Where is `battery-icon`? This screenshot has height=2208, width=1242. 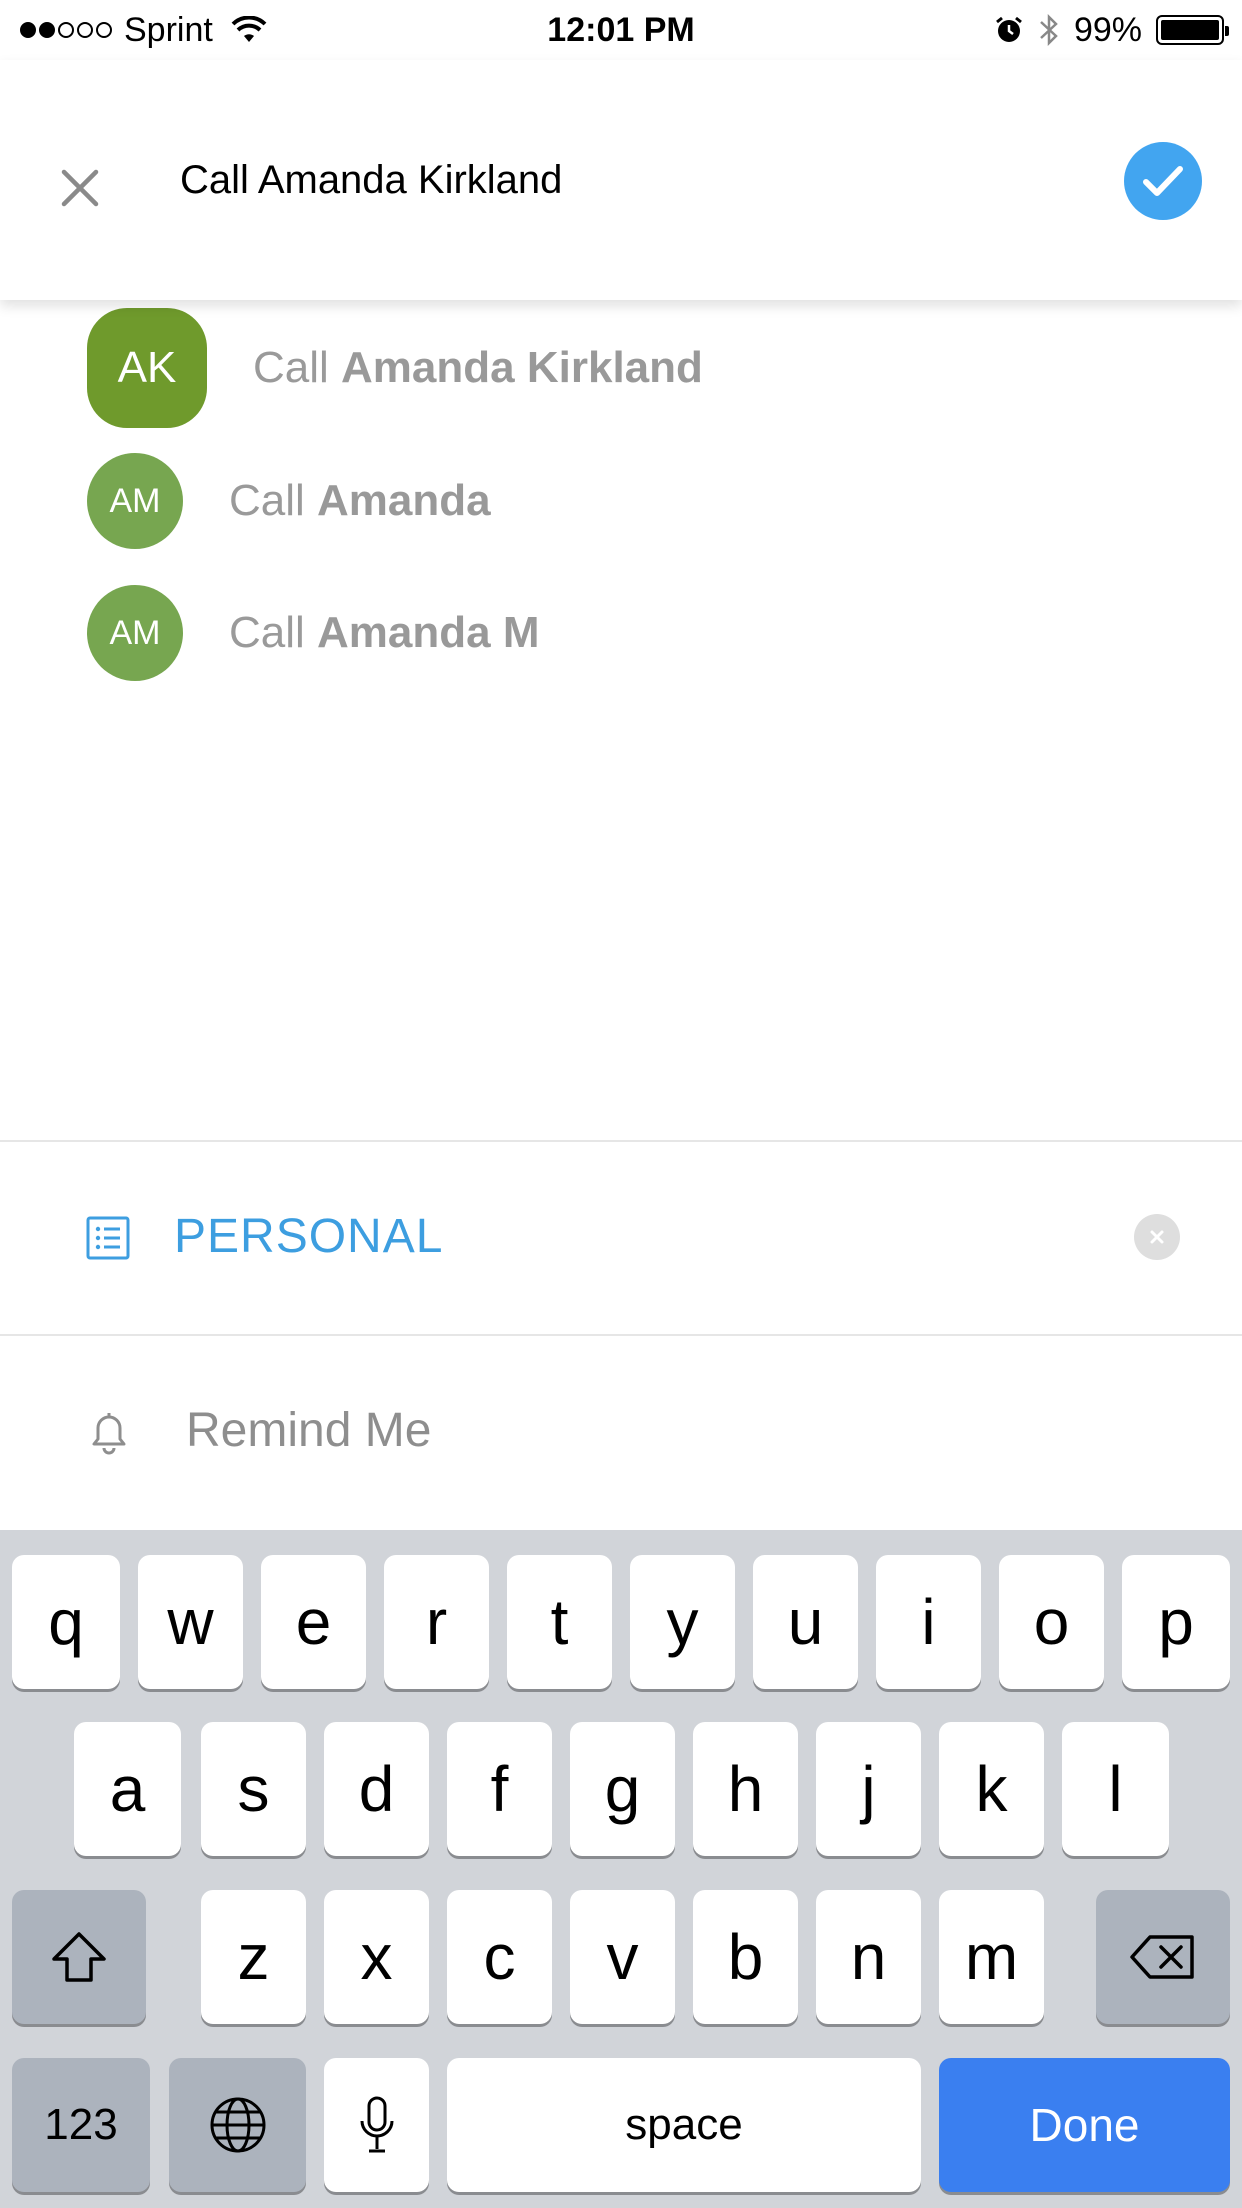 battery-icon is located at coordinates (1192, 30).